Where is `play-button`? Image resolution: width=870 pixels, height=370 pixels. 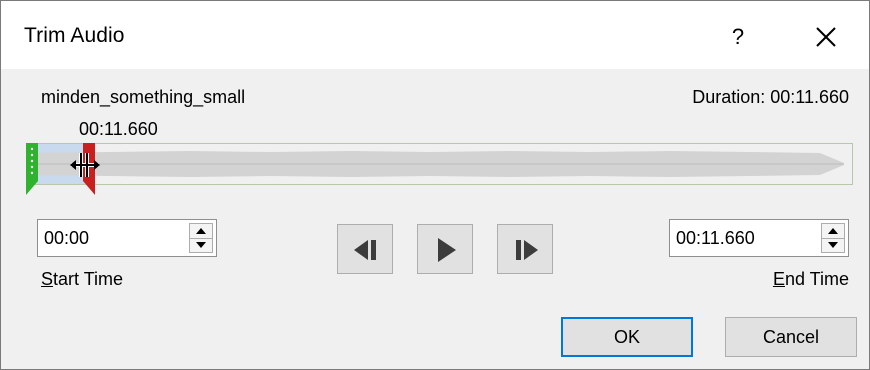 play-button is located at coordinates (445, 249).